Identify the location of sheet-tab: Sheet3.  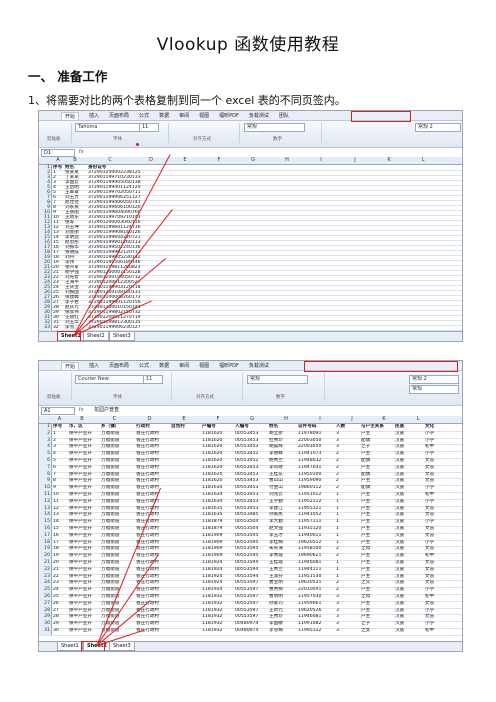
(122, 336).